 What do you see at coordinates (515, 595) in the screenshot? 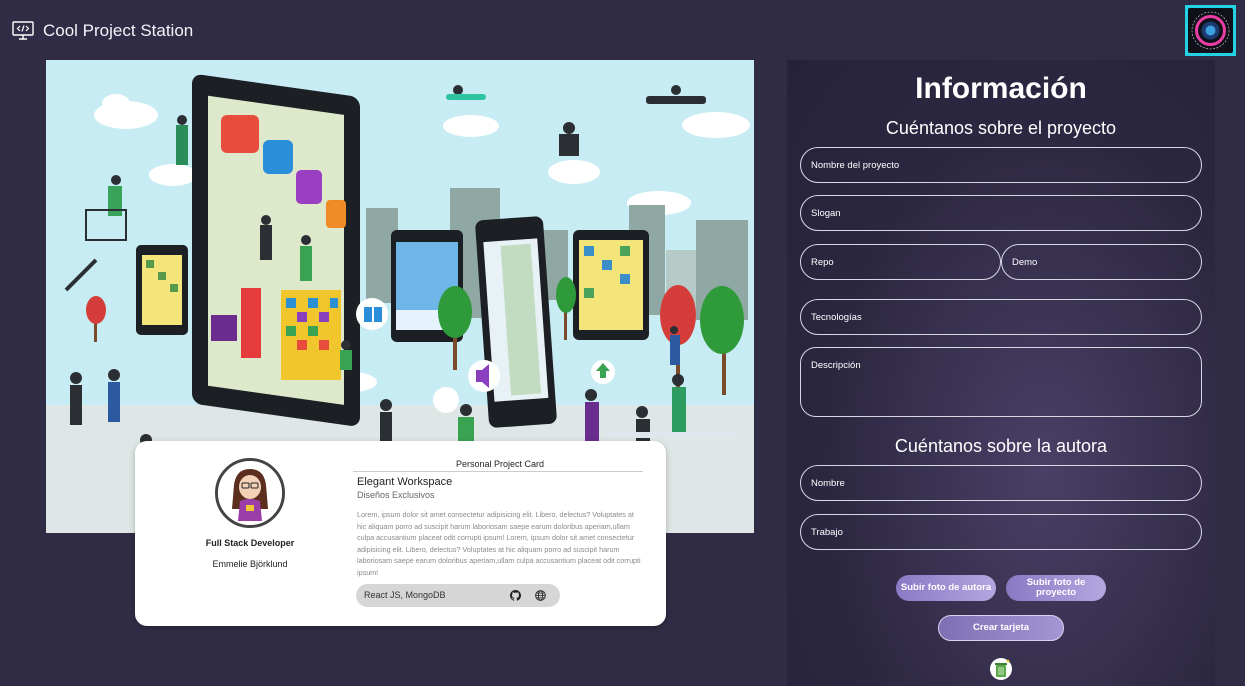
I see `github-icon` at bounding box center [515, 595].